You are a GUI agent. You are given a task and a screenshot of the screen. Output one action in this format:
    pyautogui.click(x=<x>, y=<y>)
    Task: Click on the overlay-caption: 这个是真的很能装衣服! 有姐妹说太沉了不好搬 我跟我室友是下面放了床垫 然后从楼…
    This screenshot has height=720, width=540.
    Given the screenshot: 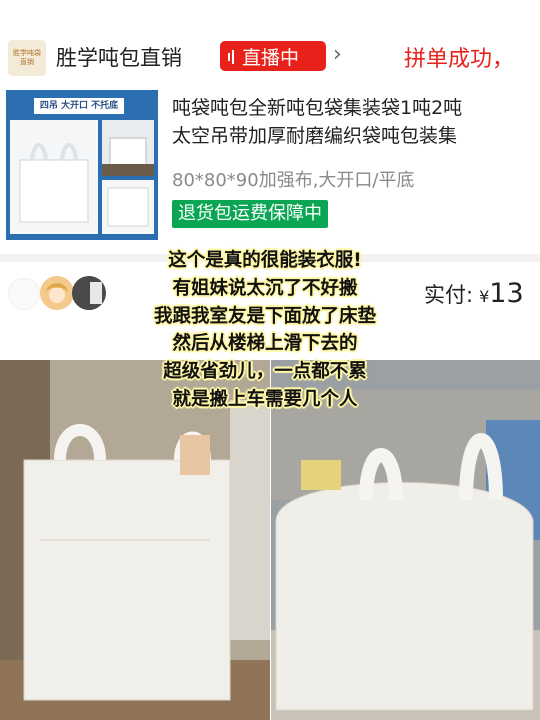 What is the action you would take?
    pyautogui.click(x=265, y=330)
    